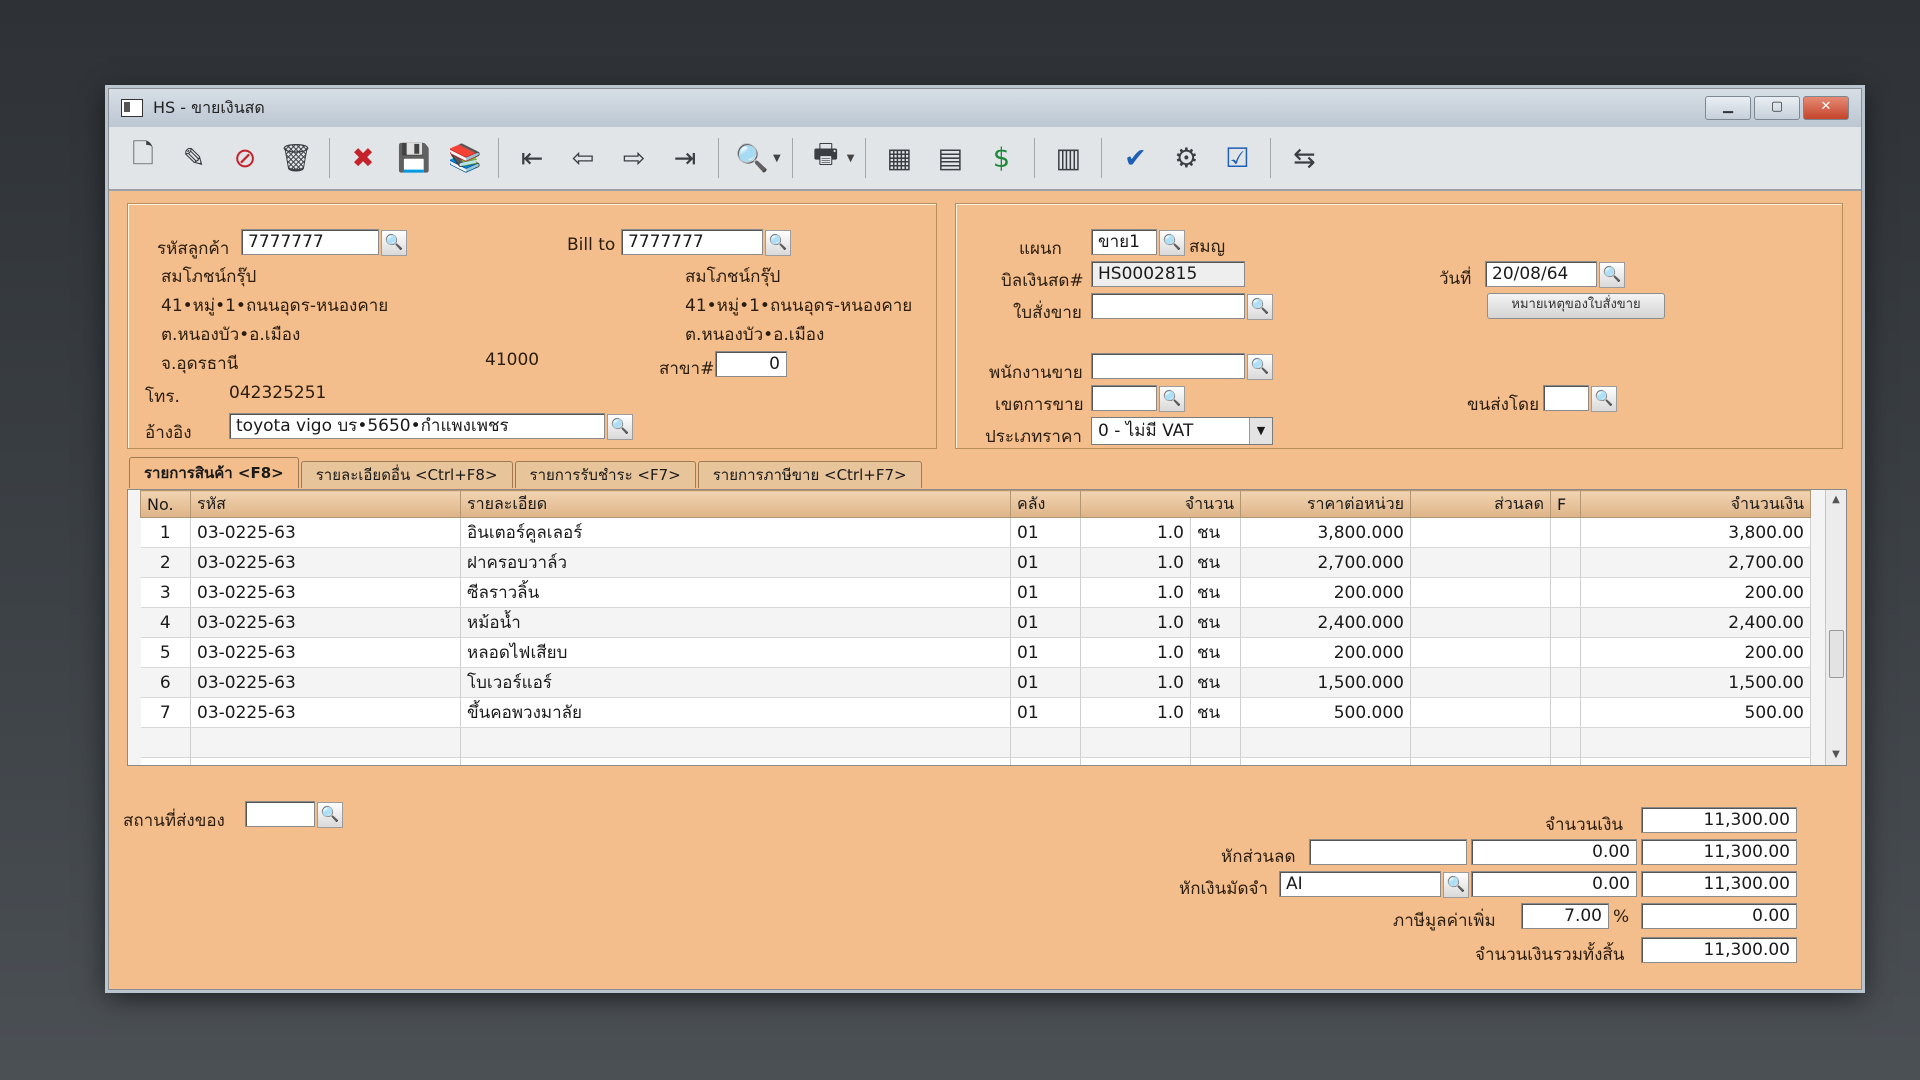  Describe the element at coordinates (1836, 654) in the screenshot. I see `scroll-thumb` at that location.